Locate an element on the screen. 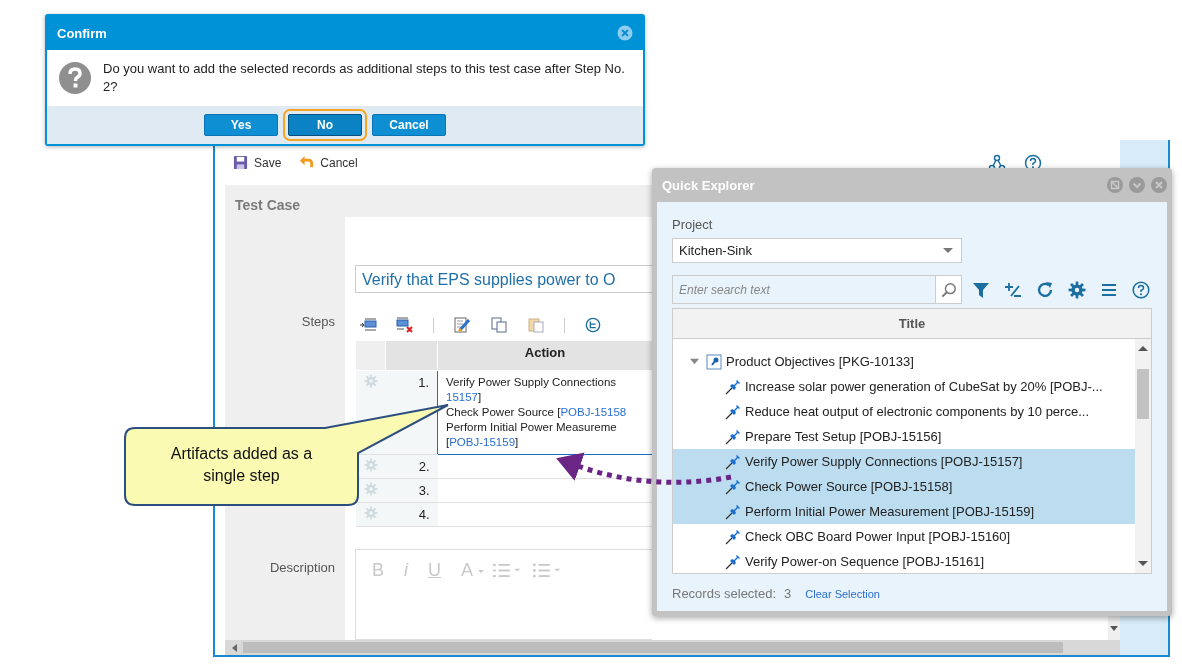 The image size is (1182, 665). step-text-line: Check Power Source [POBJ-15158 is located at coordinates (536, 413).